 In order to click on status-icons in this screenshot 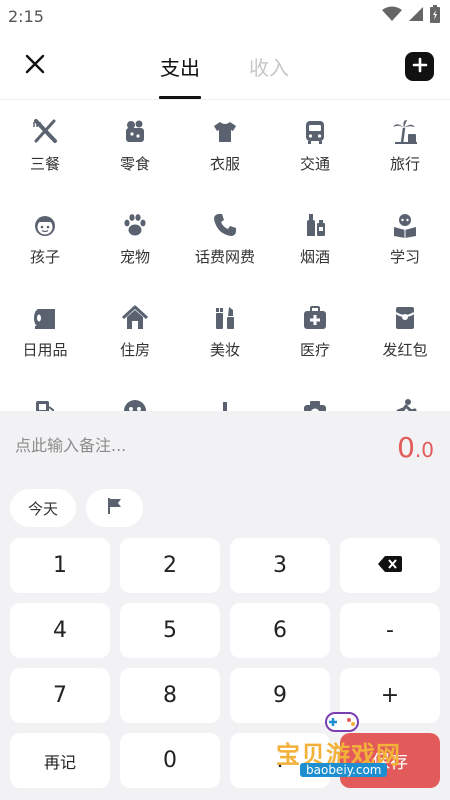, I will do `click(411, 16)`.